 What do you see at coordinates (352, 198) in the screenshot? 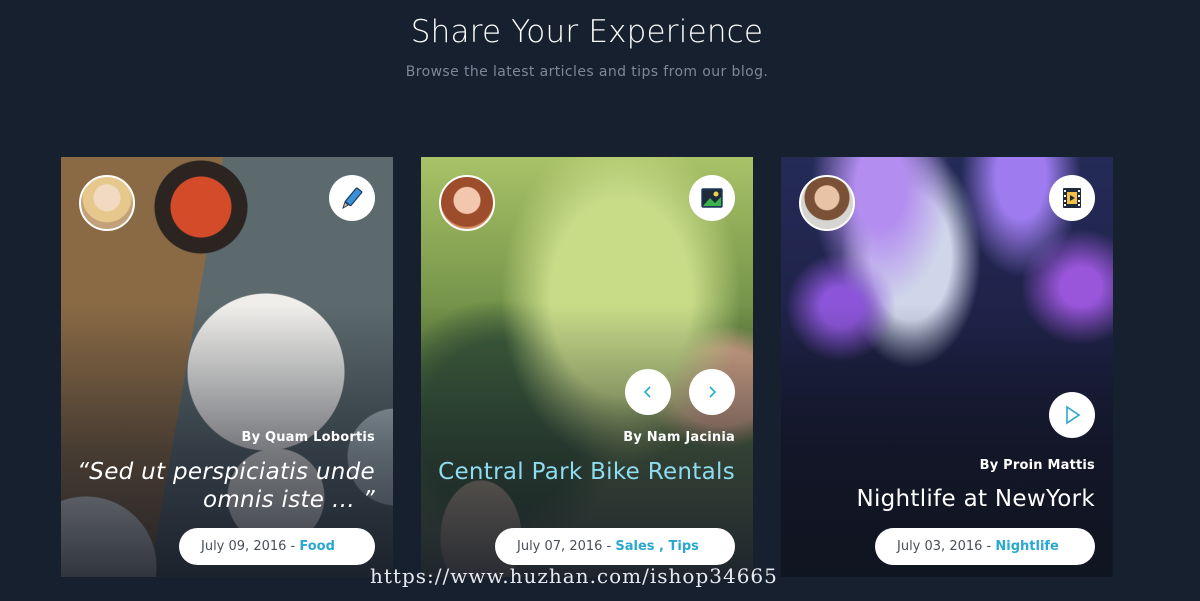
I see `pencil-icon` at bounding box center [352, 198].